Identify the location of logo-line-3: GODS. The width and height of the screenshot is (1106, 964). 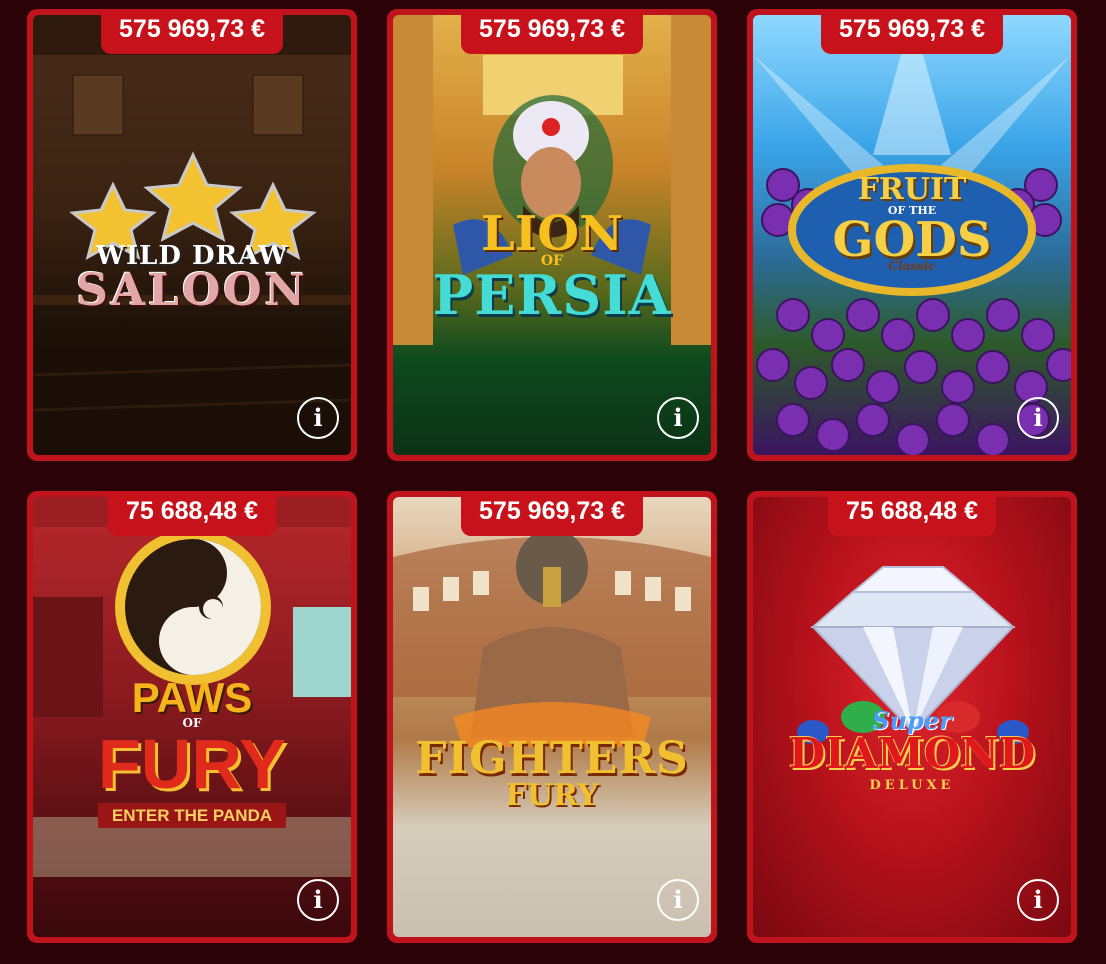
(912, 240).